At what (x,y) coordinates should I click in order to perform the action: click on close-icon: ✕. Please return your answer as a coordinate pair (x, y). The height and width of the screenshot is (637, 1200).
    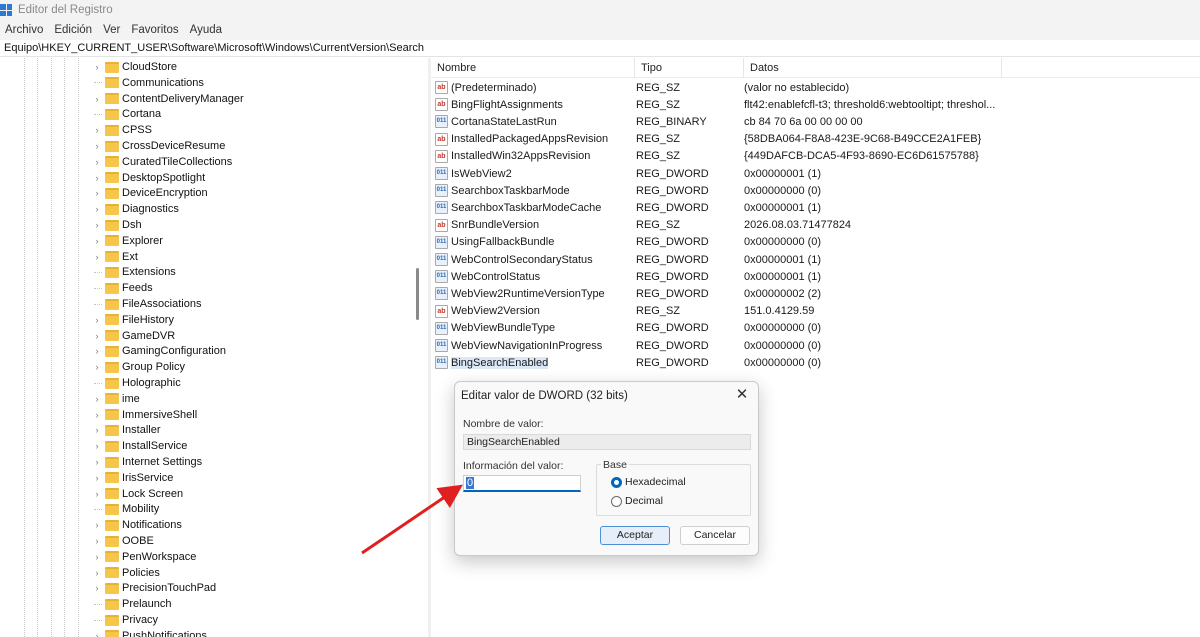
    Looking at the image, I should click on (742, 395).